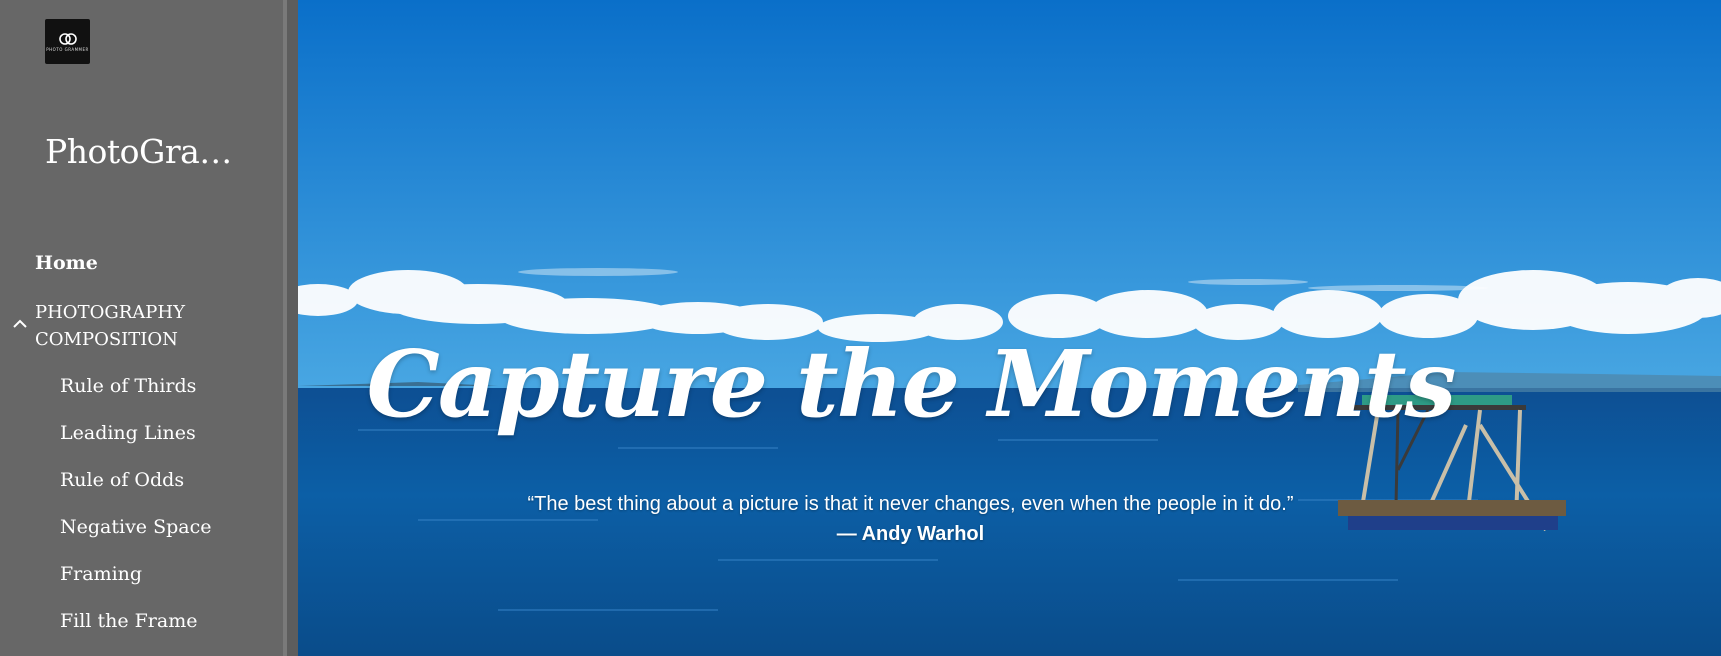 This screenshot has height=656, width=1721. I want to click on nav-item-home: Home, so click(66, 263).